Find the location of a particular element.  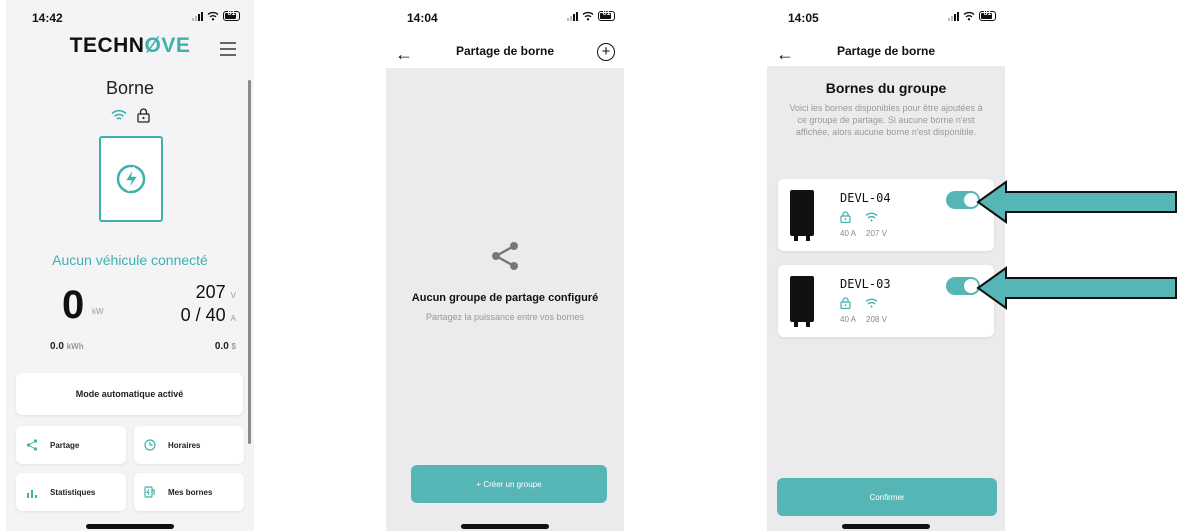

status-time: 14:05 is located at coordinates (803, 18).